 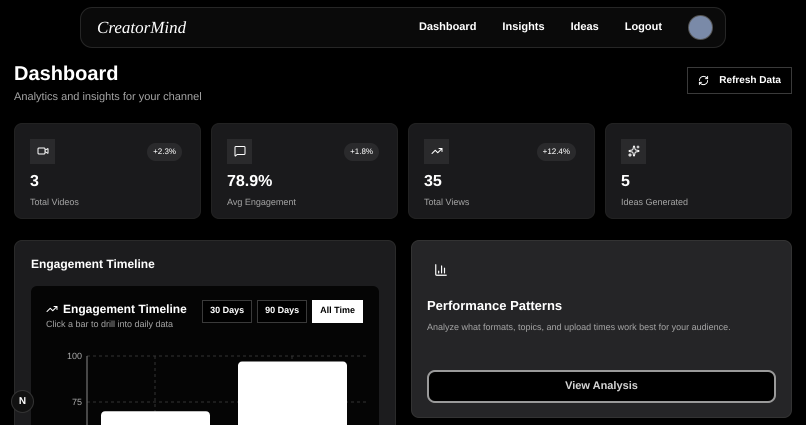 What do you see at coordinates (35, 182) in the screenshot?
I see `stat-value: 3` at bounding box center [35, 182].